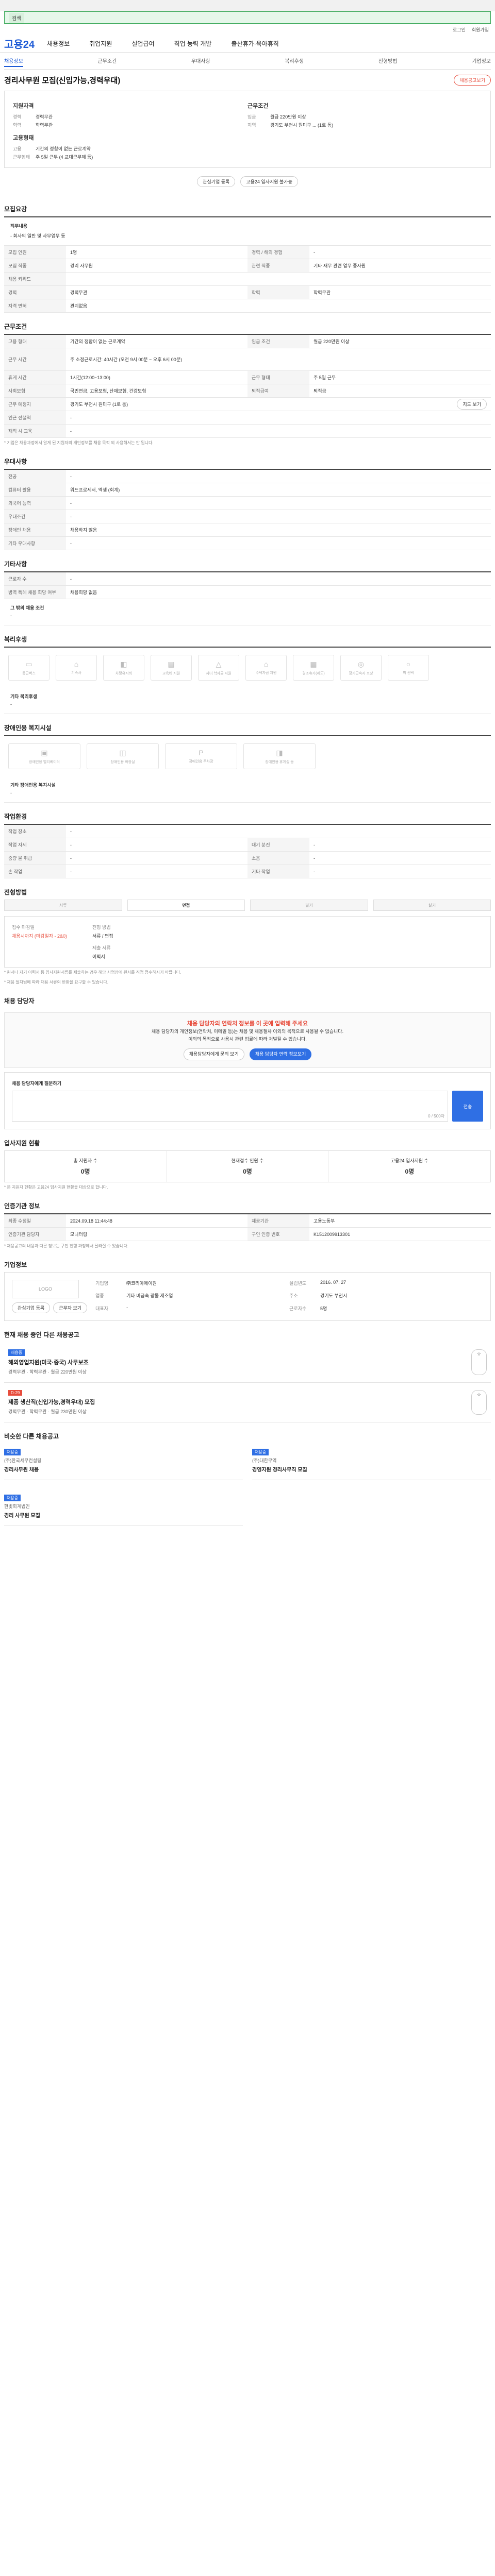 This screenshot has width=495, height=2576. I want to click on signup-link: 회원가입, so click(480, 29).